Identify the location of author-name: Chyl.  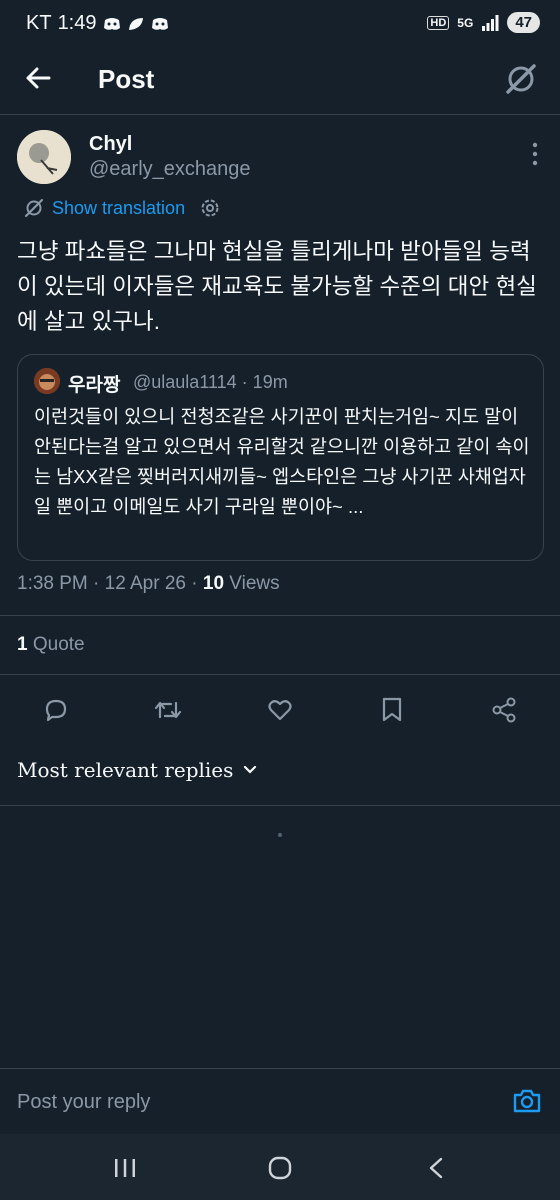
(110, 144).